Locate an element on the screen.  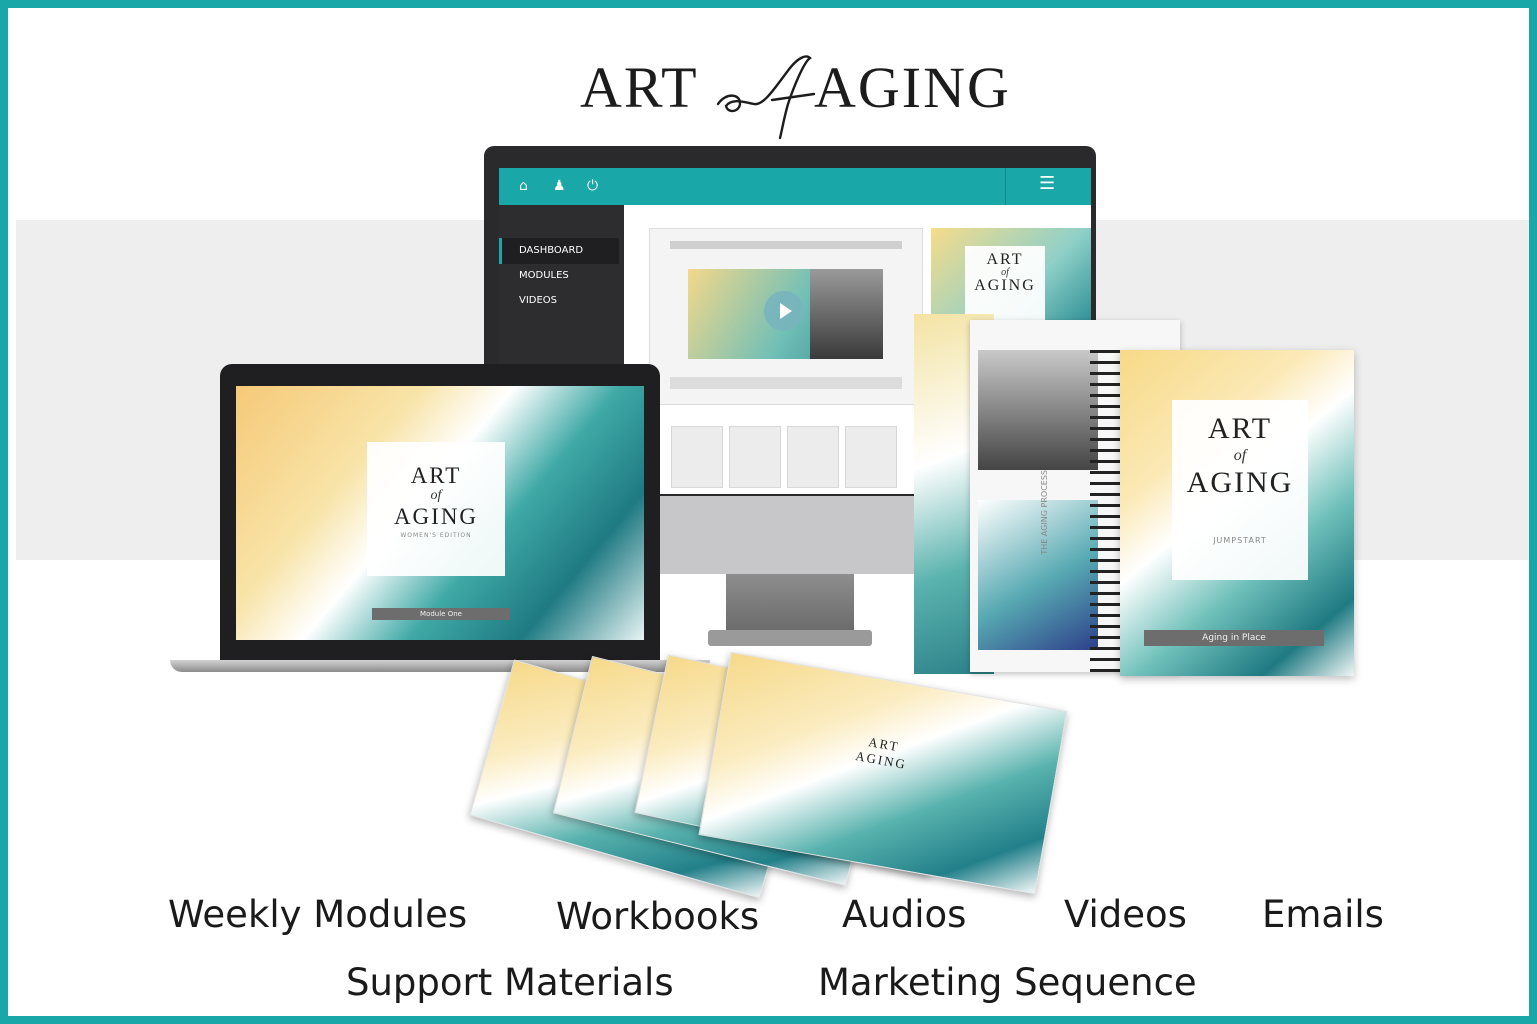
jumpstart-subtitle: JUMPSTART is located at coordinates (1240, 540).